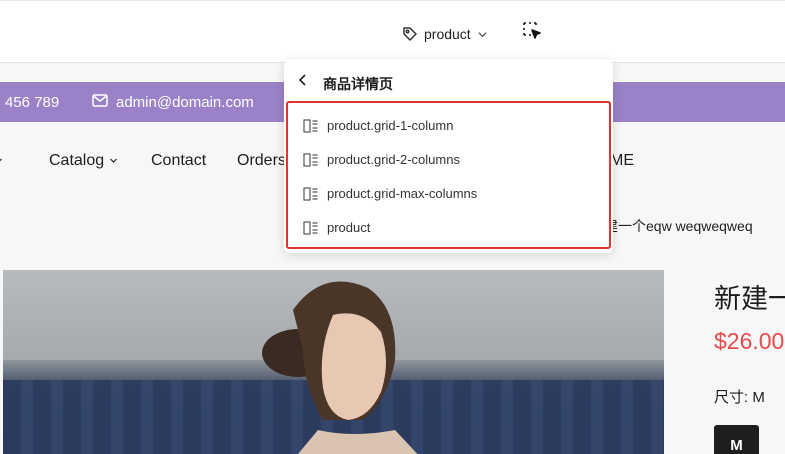 Image resolution: width=785 pixels, height=454 pixels. Describe the element at coordinates (448, 80) in the screenshot. I see `dropdown-header: 商品详情页` at that location.